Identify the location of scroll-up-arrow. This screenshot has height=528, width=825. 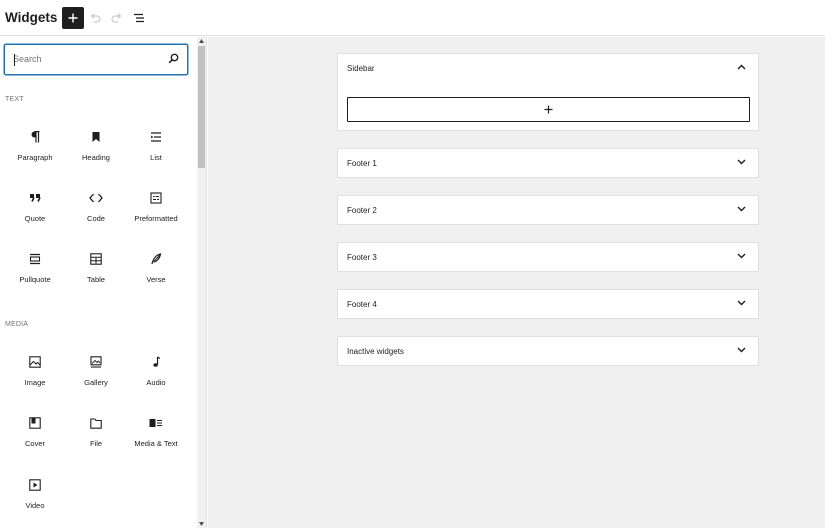
(201, 41).